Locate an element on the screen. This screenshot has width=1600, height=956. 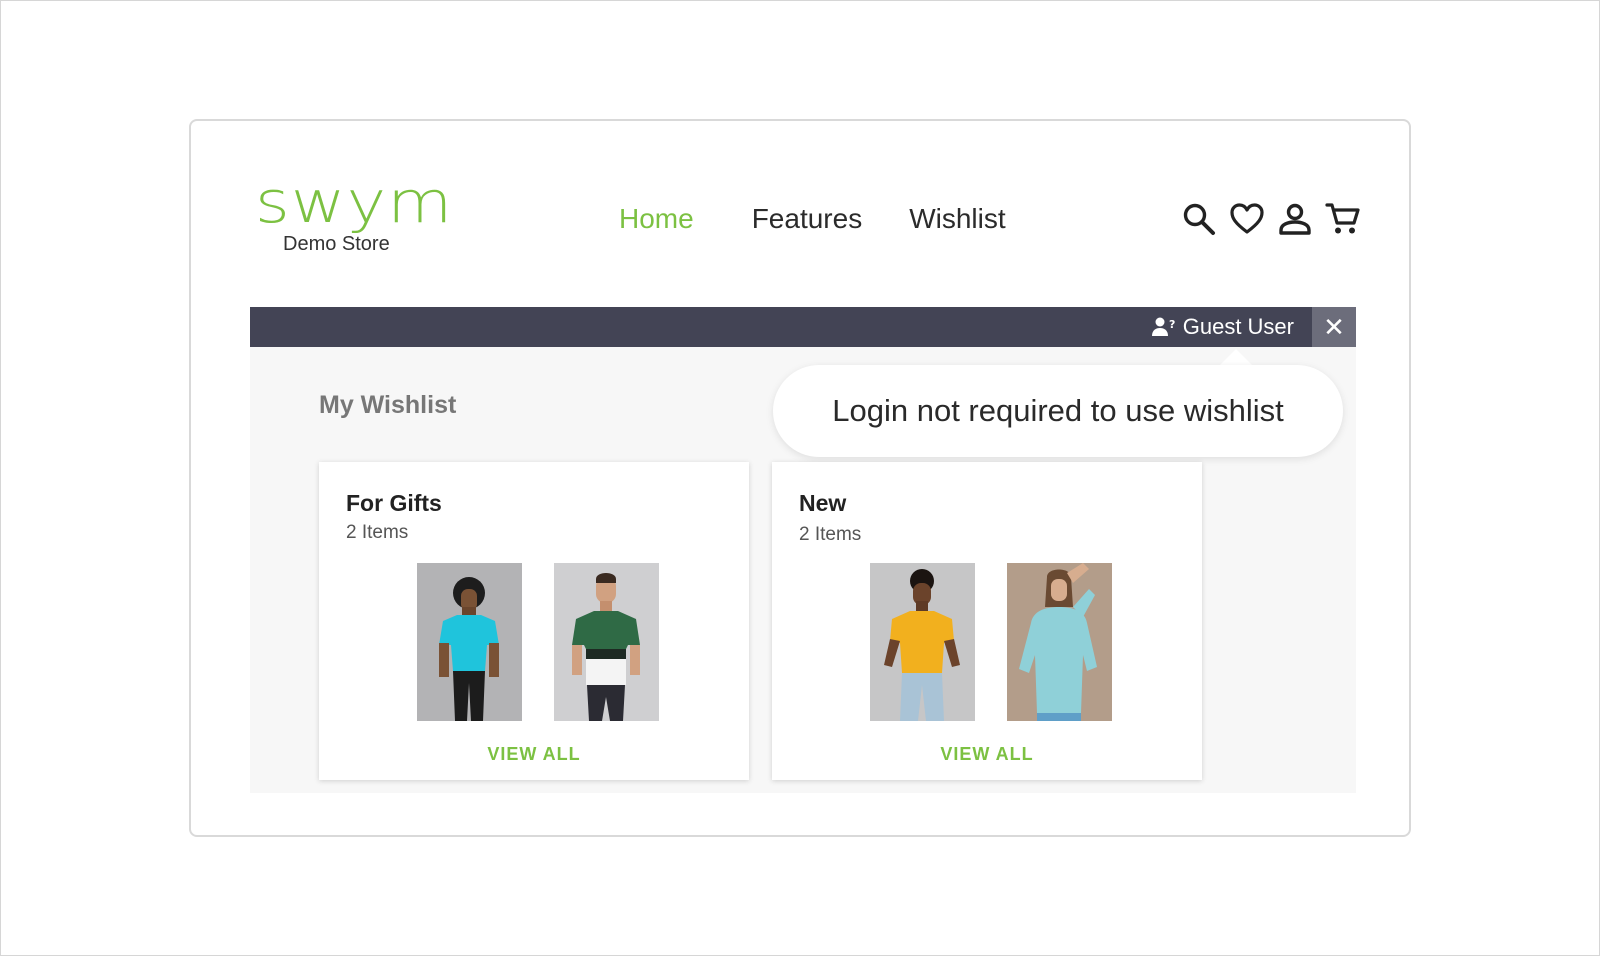
wishlist-card-for-gifts: For Gifts 2 Items VIEW ALL is located at coordinates (534, 621).